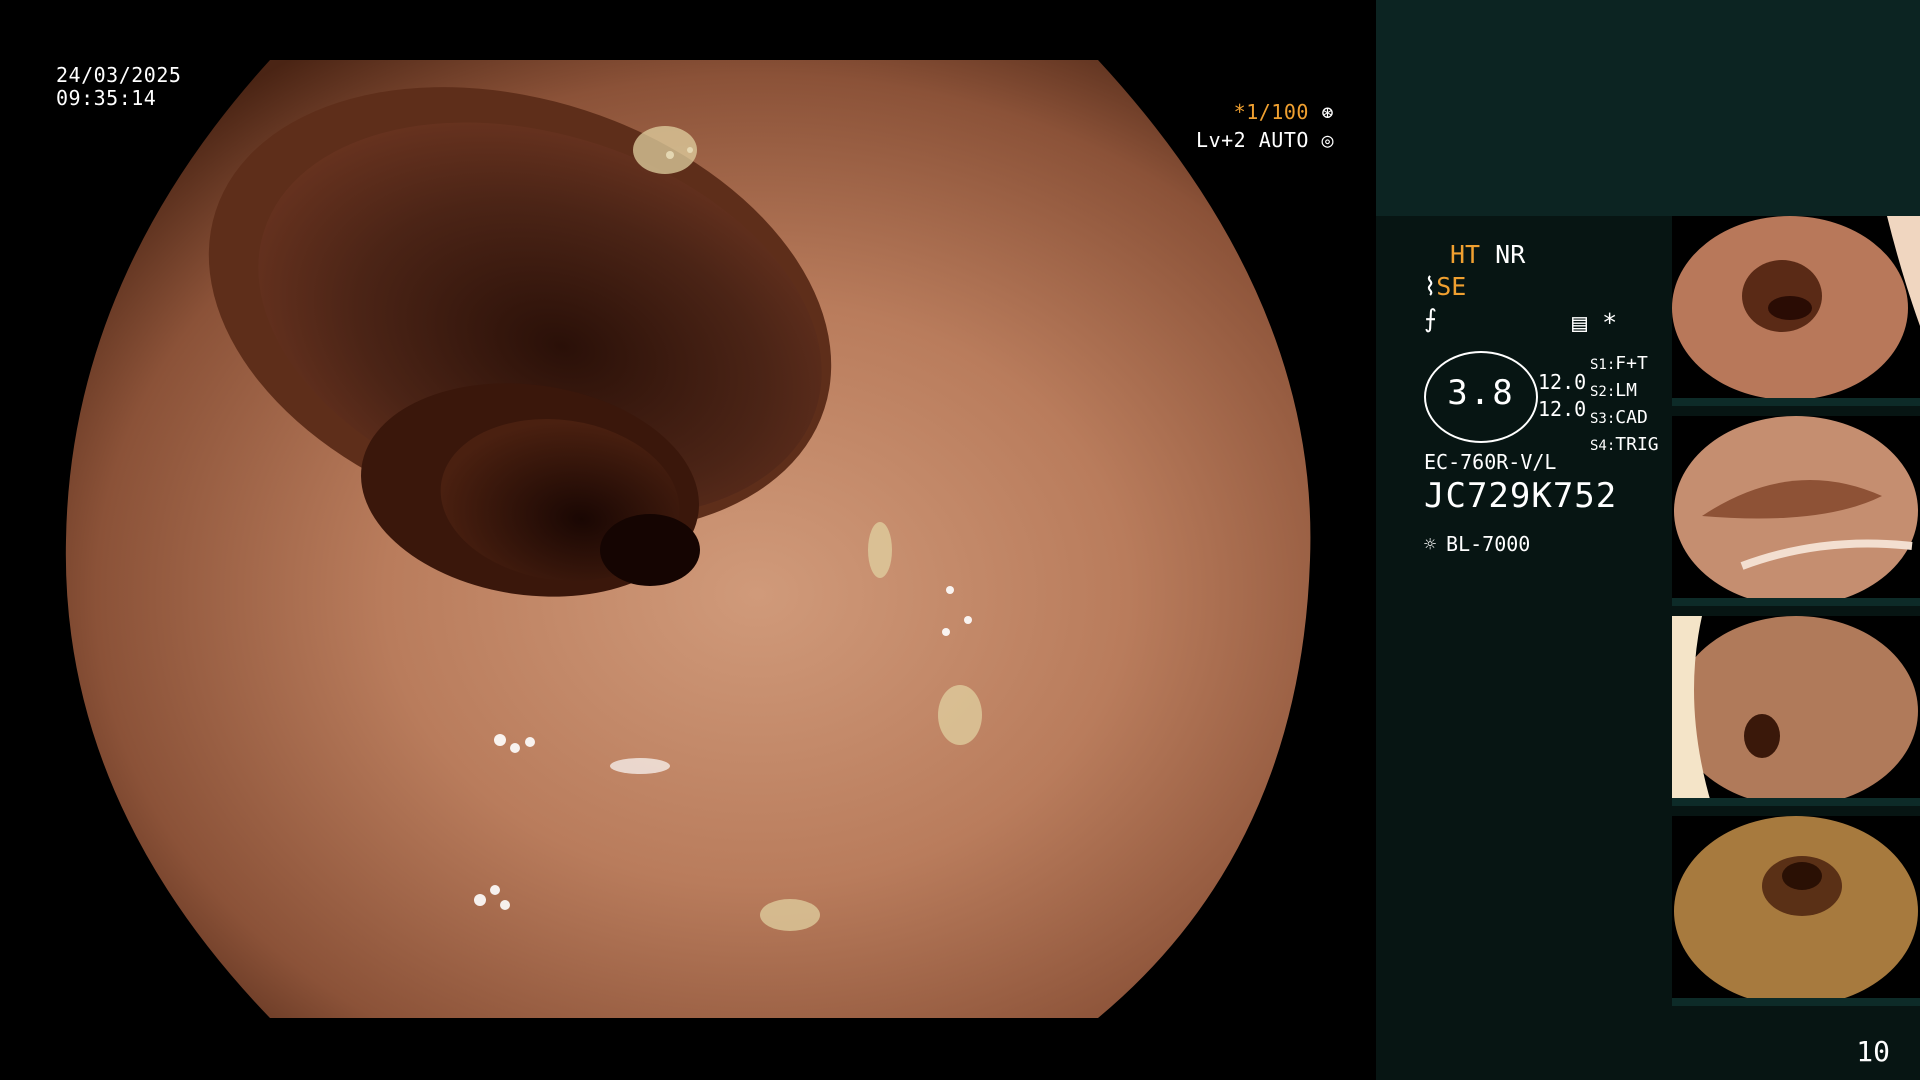 The height and width of the screenshot is (1080, 1920). Describe the element at coordinates (1431, 318) in the screenshot. I see `enhance-icon: ⨍` at that location.